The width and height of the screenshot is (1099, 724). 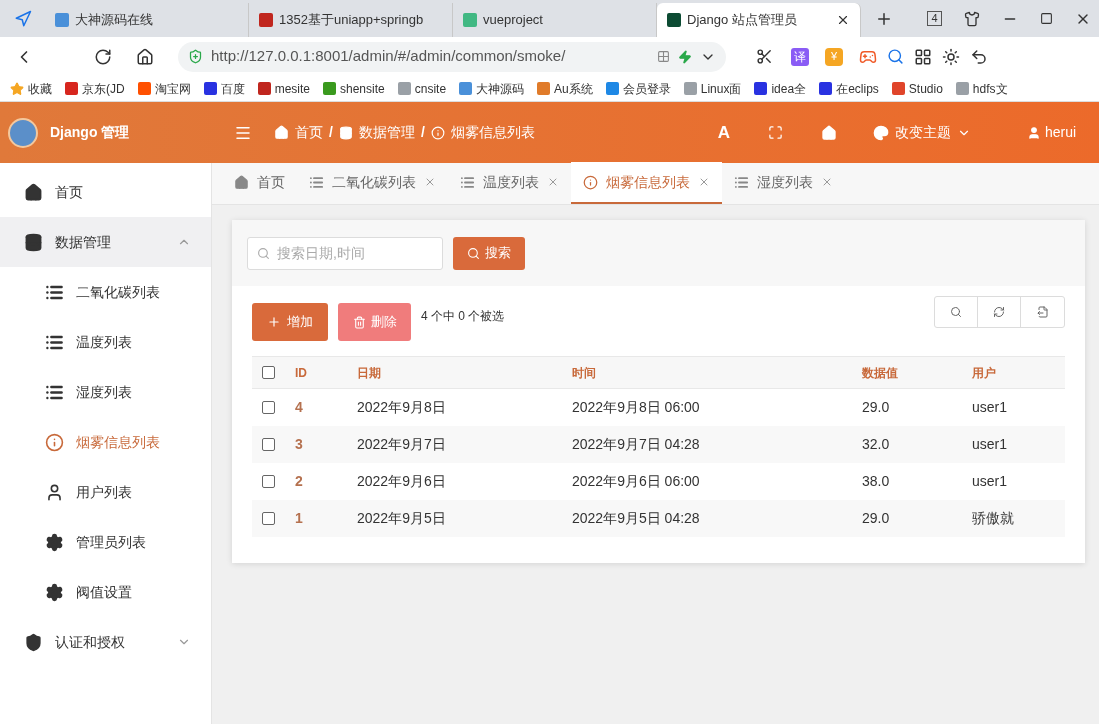 I want to click on page-tab: 温度列表, so click(x=509, y=183).